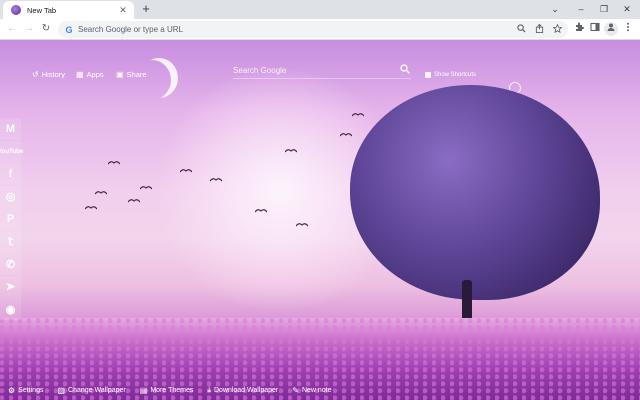 The height and width of the screenshot is (400, 640). What do you see at coordinates (31, 390) in the screenshot?
I see `settings-label: Settings` at bounding box center [31, 390].